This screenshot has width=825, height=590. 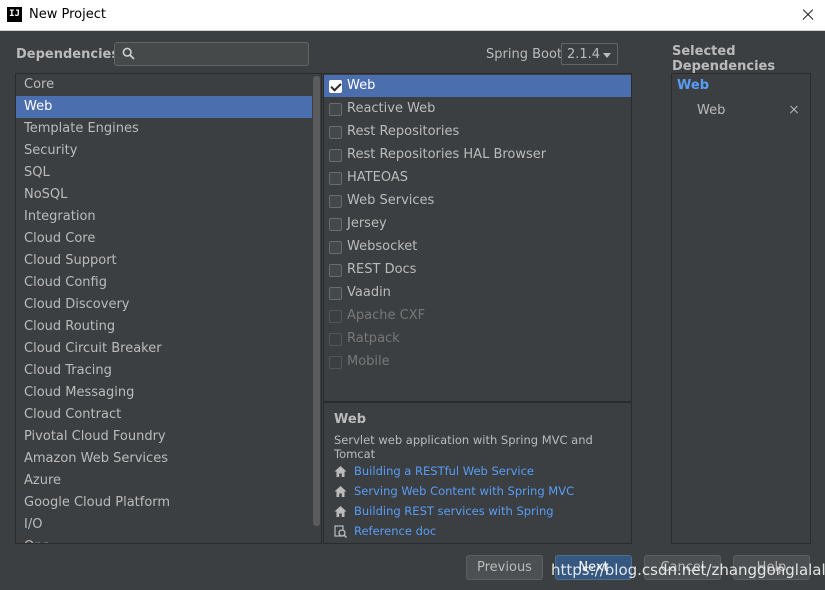 What do you see at coordinates (504, 567) in the screenshot?
I see `previous-button: Previous` at bounding box center [504, 567].